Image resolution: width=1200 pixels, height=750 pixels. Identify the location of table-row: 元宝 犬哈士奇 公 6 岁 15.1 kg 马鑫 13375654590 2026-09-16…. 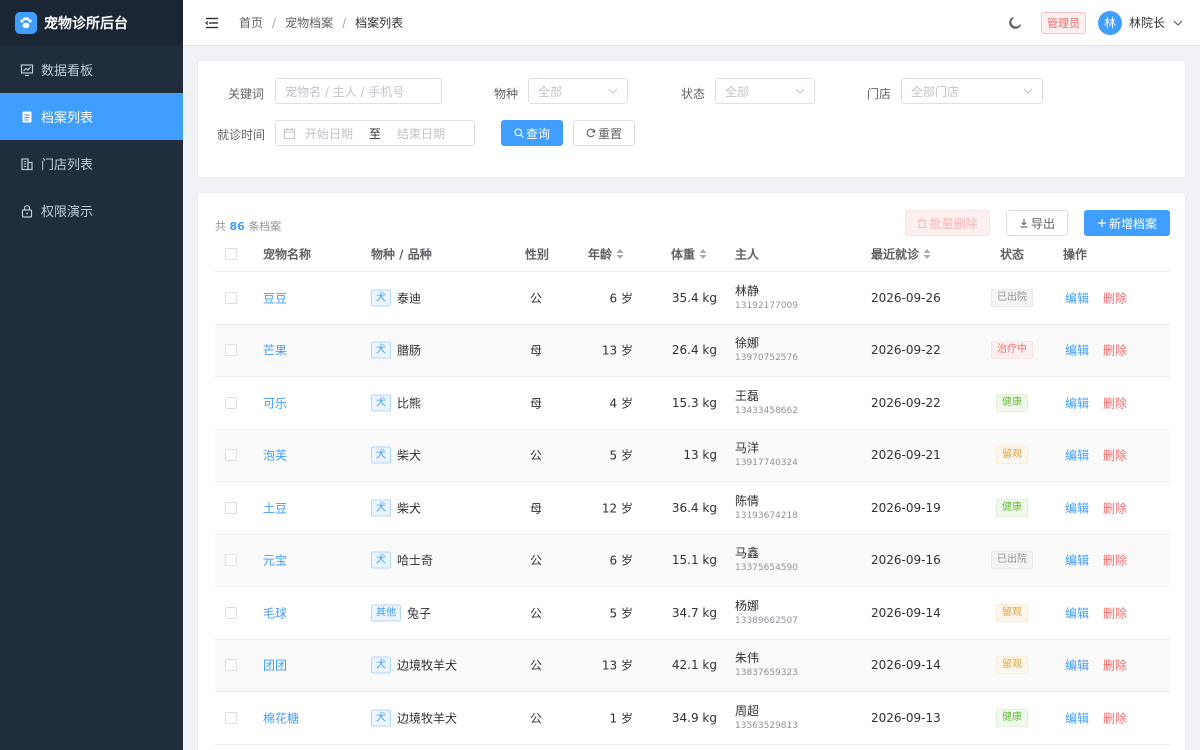
(692, 560).